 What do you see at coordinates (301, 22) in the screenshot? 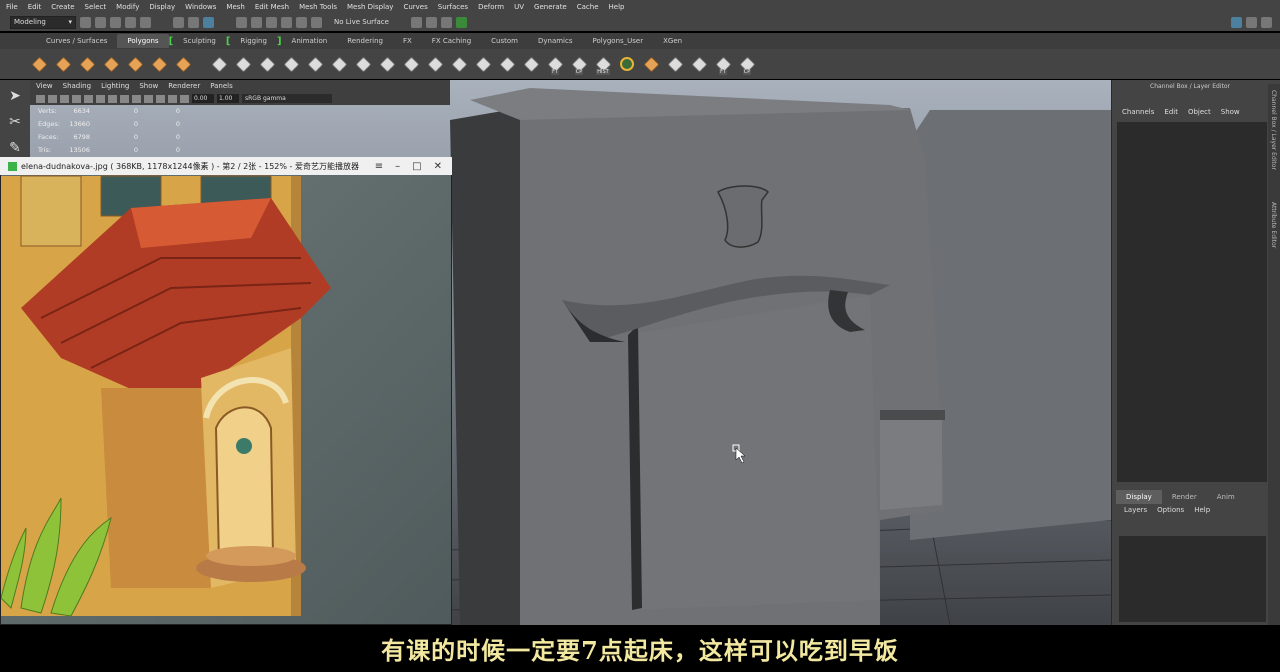
I see `snap-surface-icon` at bounding box center [301, 22].